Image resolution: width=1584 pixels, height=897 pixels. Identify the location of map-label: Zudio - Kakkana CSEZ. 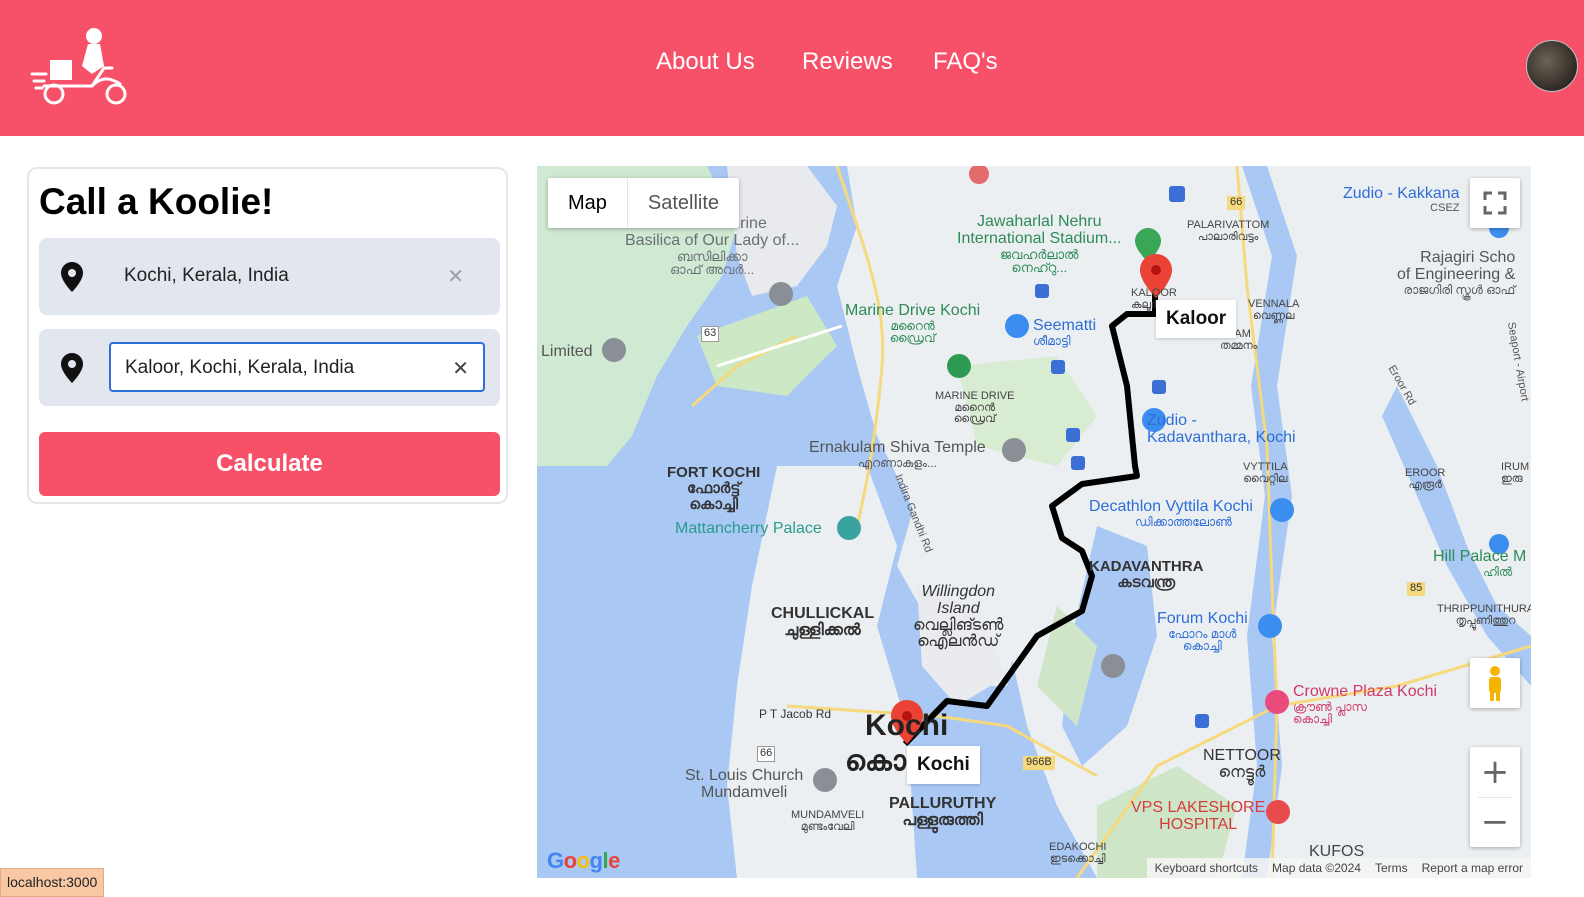
(1401, 199).